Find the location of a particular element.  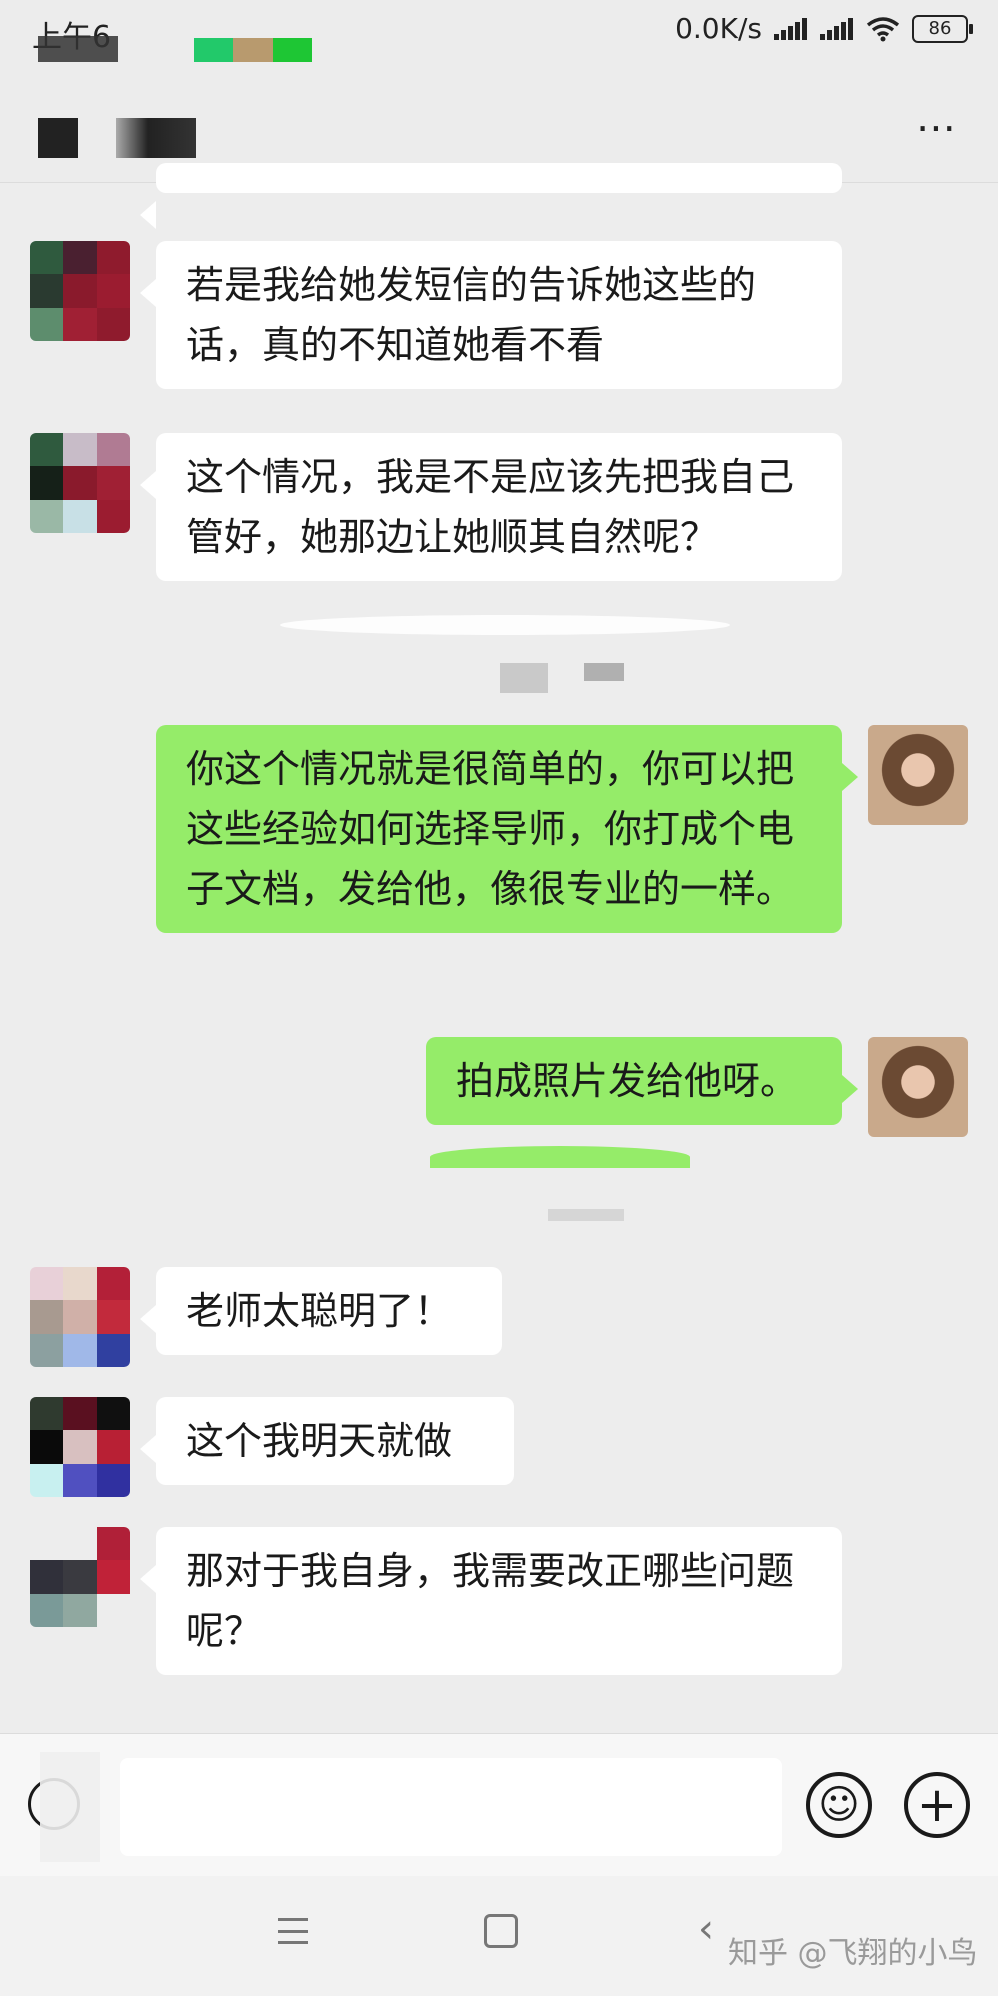

message-text: 这个我明天就做 is located at coordinates (319, 1441).